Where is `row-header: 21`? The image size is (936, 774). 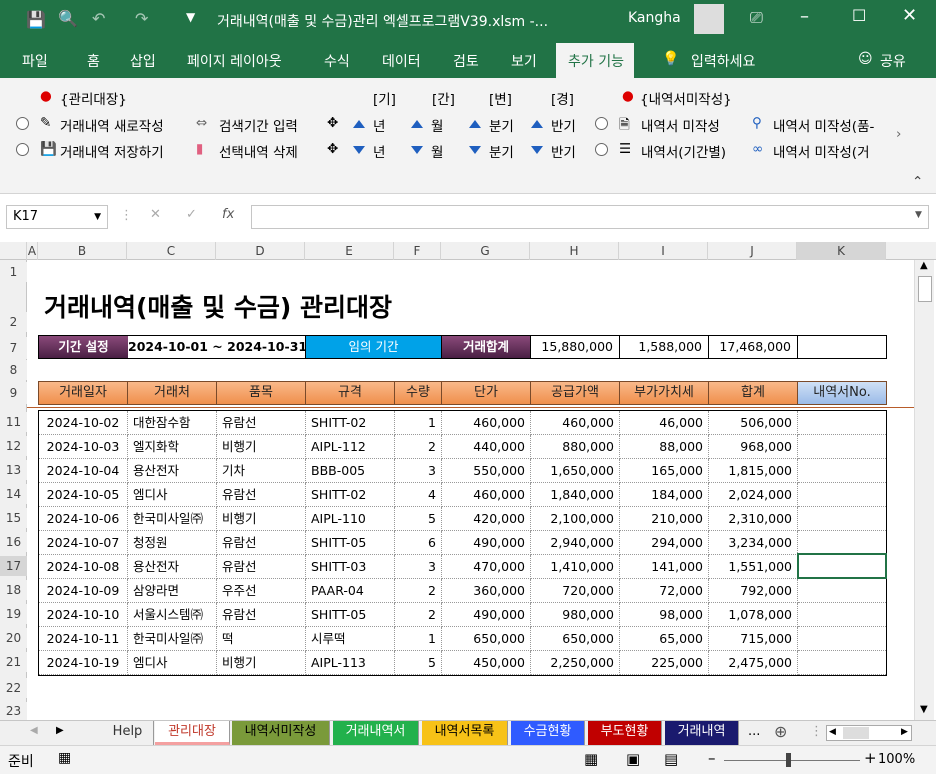
row-header: 21 is located at coordinates (13, 662).